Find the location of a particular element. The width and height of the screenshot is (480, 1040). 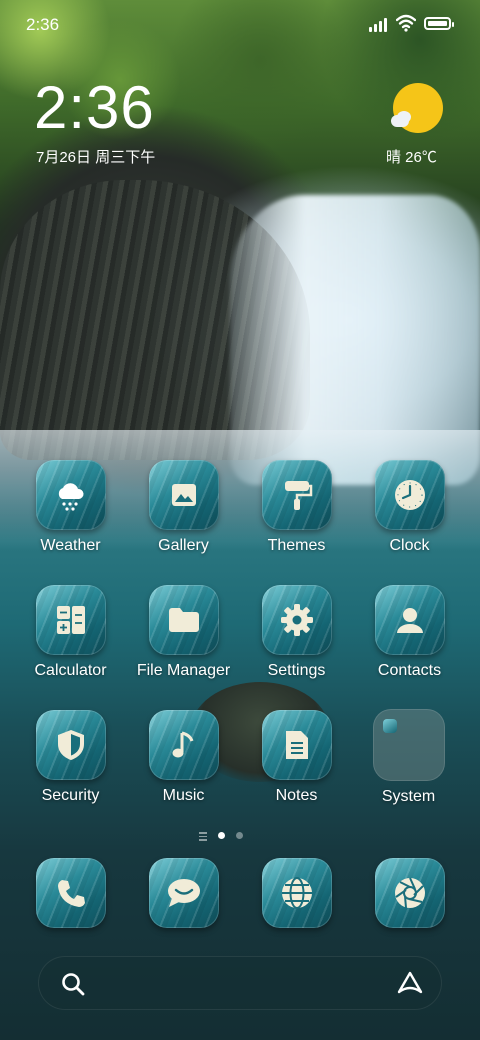

app-label: File Manager is located at coordinates (183, 670).